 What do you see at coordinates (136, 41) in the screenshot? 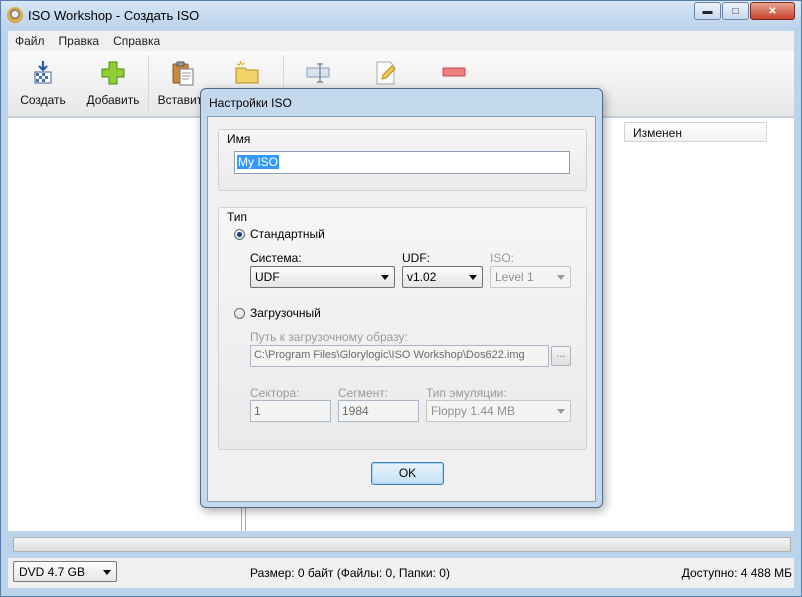
I see `menu-help: Справка` at bounding box center [136, 41].